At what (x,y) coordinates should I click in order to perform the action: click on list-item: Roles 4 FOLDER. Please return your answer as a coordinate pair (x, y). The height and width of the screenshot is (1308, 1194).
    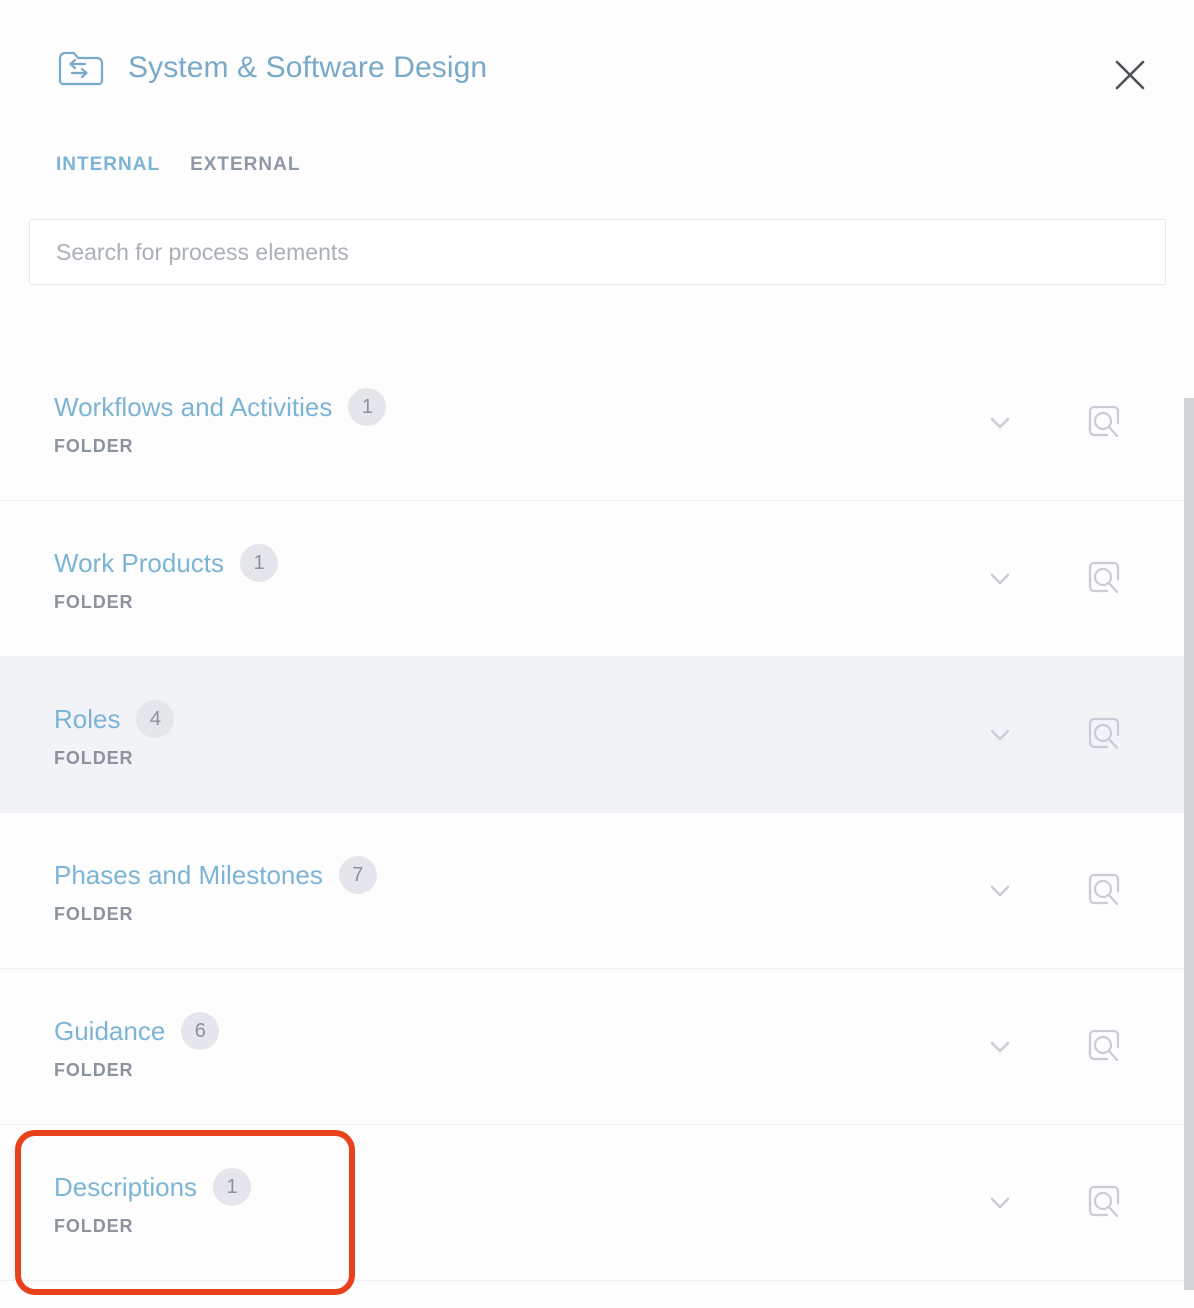
    Looking at the image, I should click on (597, 735).